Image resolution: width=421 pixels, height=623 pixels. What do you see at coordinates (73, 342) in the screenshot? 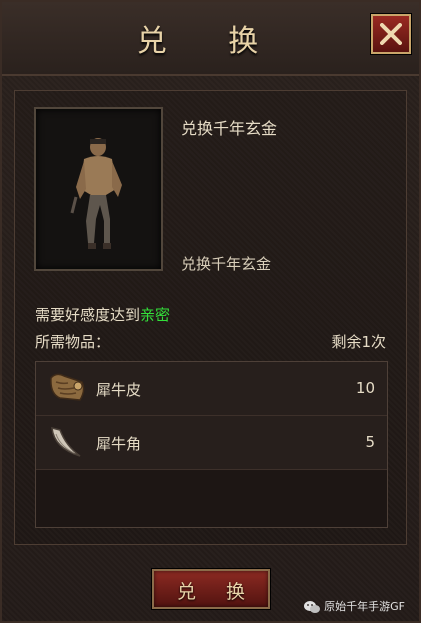
I see `needed-items-label: 所需物品：` at bounding box center [73, 342].